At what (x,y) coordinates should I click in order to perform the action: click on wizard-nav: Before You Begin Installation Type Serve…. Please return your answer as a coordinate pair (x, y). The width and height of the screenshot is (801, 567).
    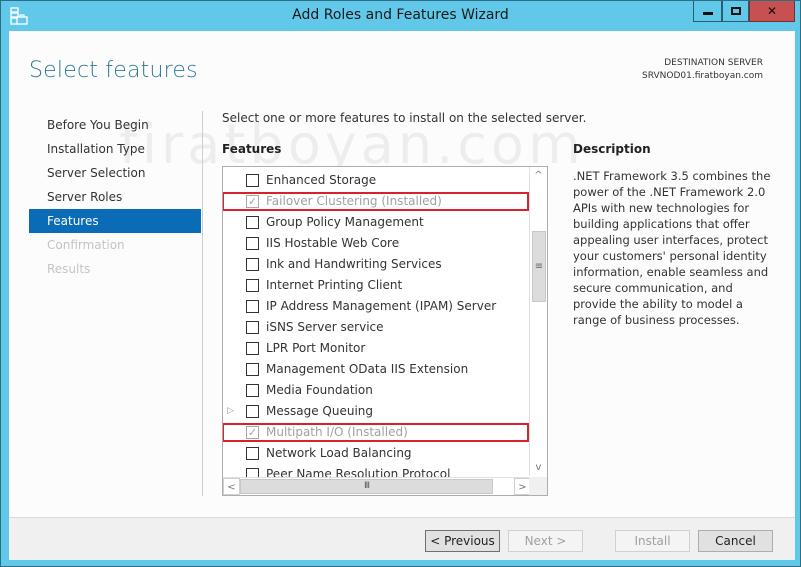
    Looking at the image, I should click on (115, 197).